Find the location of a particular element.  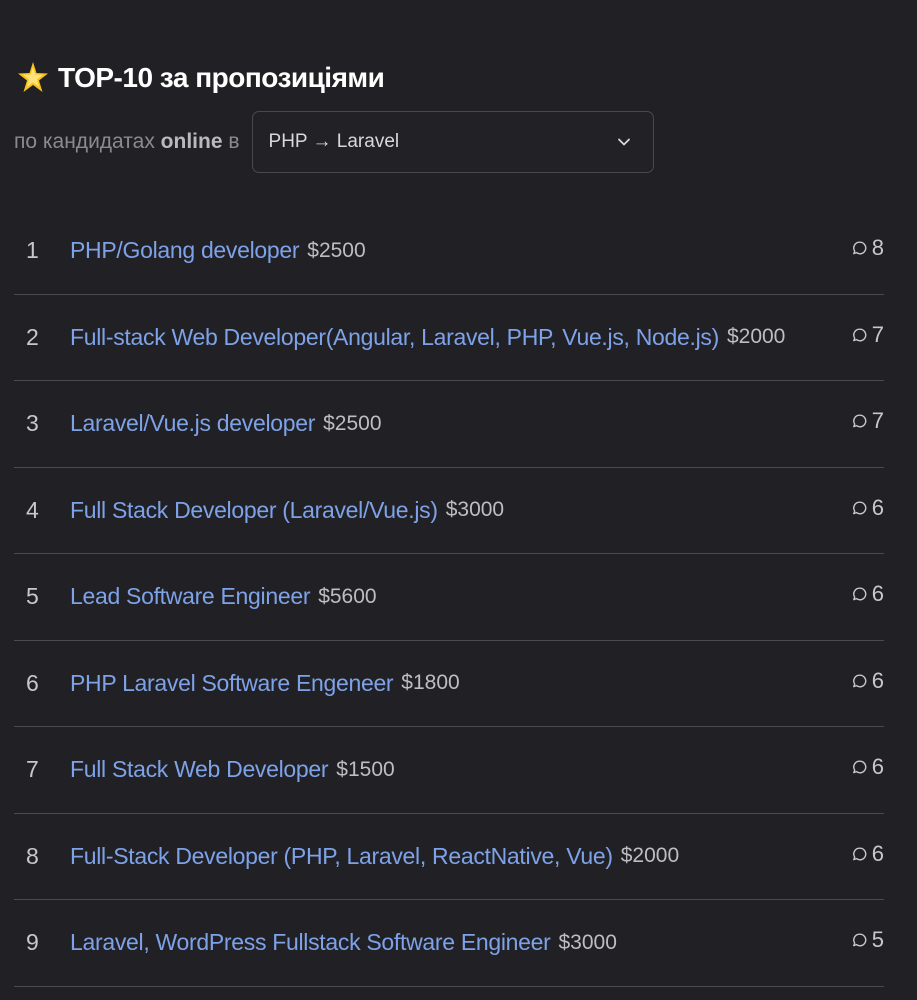

job-salary: $1500 is located at coordinates (365, 769).